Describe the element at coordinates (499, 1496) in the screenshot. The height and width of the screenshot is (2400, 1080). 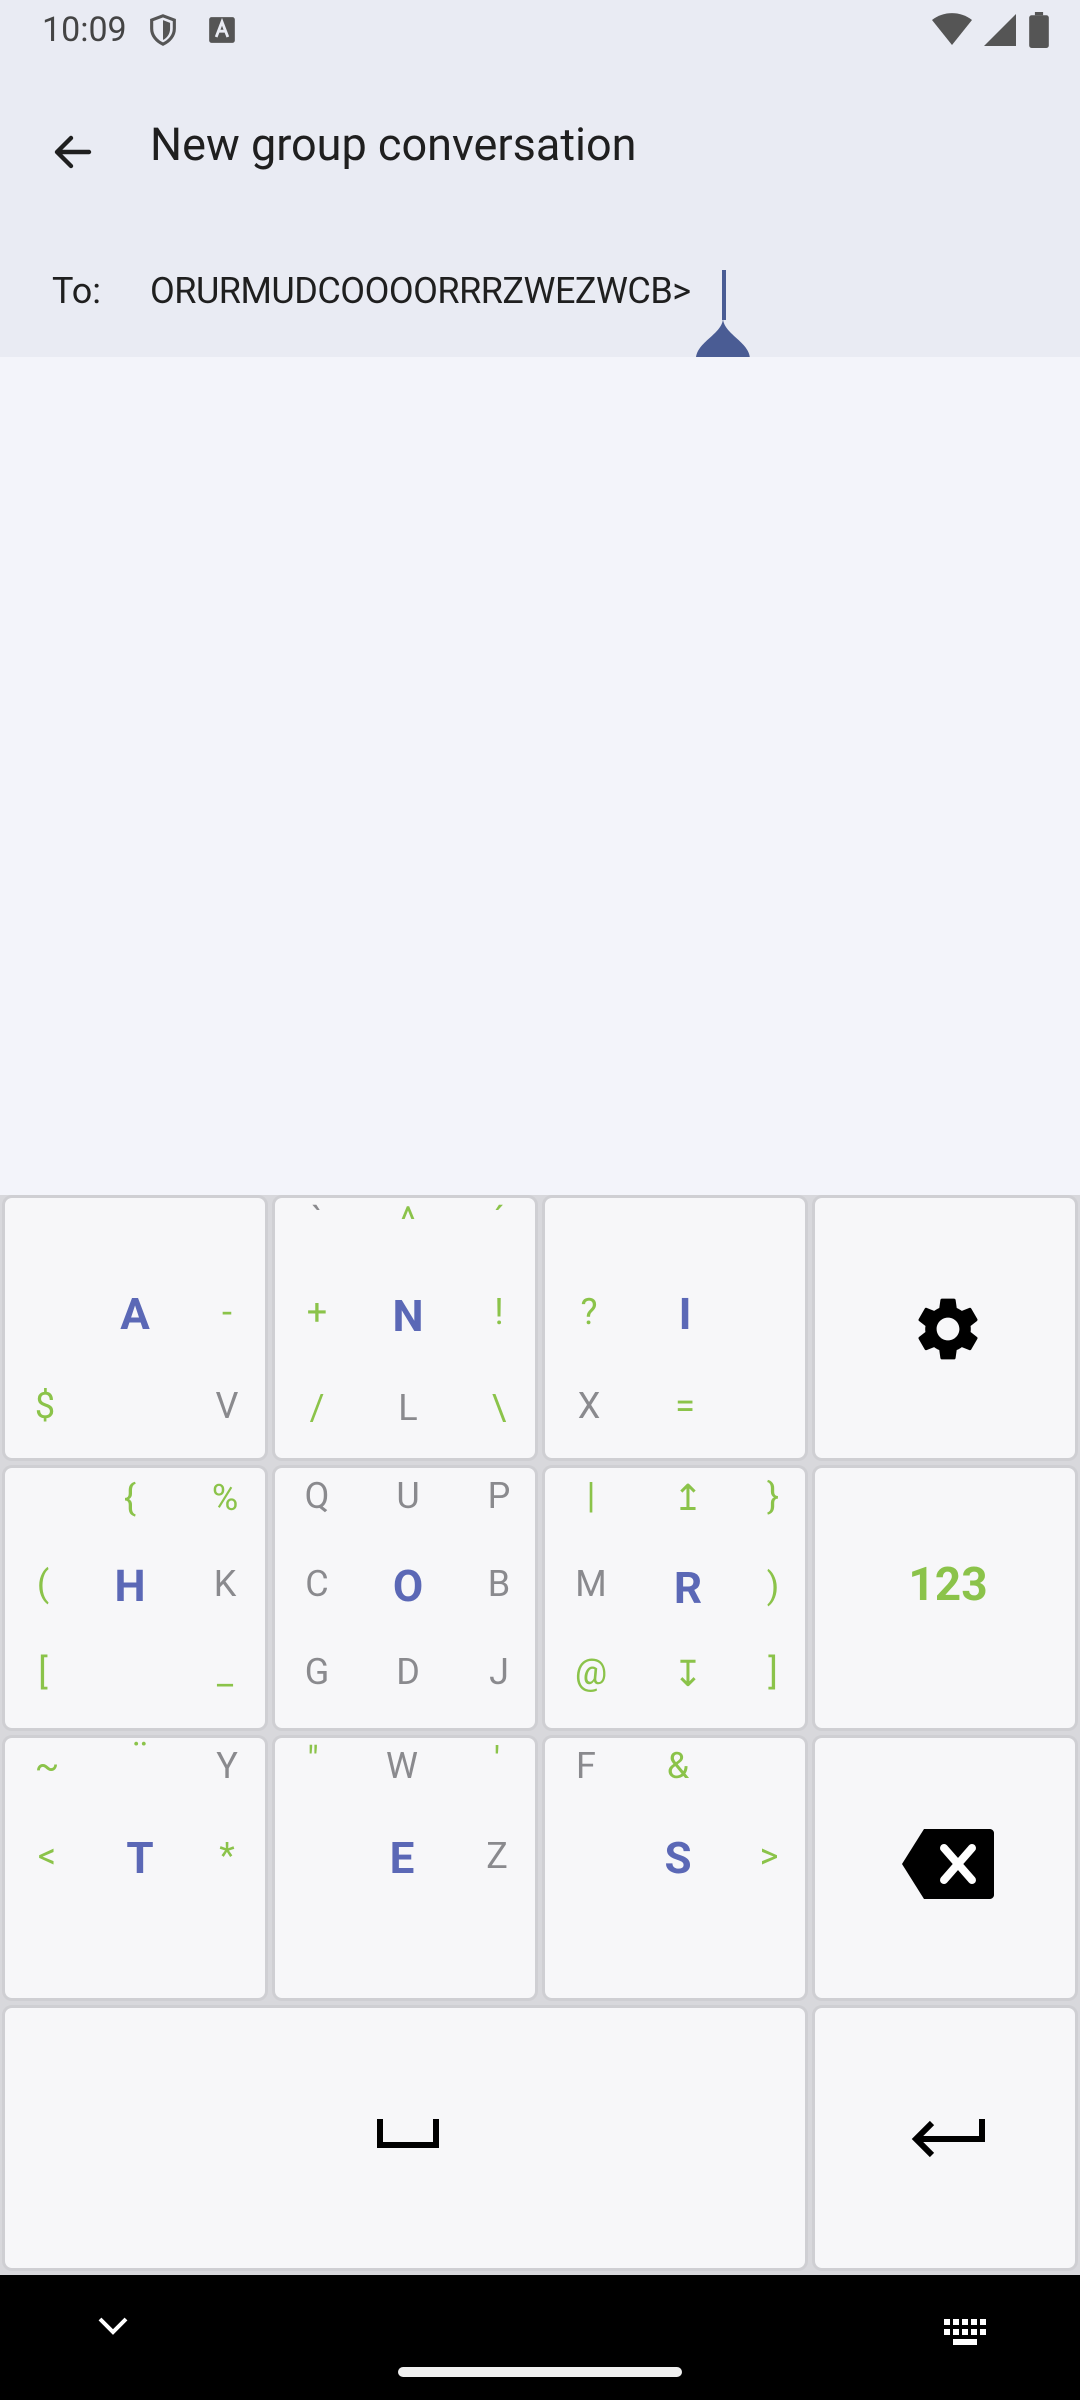
I see `key-o-top-right: P` at that location.